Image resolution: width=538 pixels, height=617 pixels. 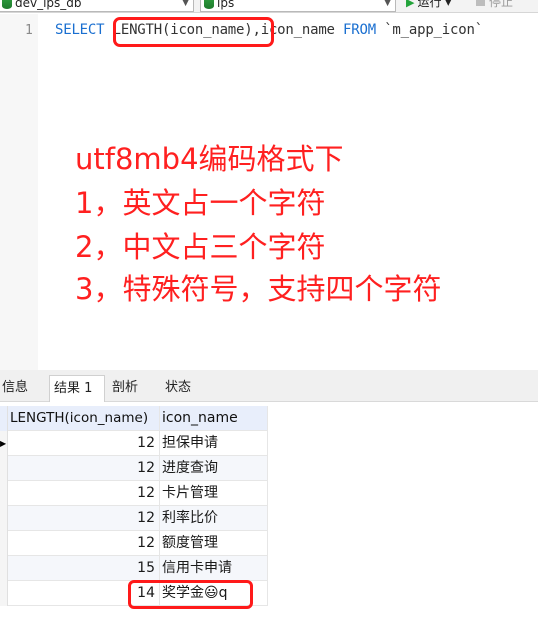 What do you see at coordinates (214, 568) in the screenshot?
I see `cell-icon-name: 信用卡申请` at bounding box center [214, 568].